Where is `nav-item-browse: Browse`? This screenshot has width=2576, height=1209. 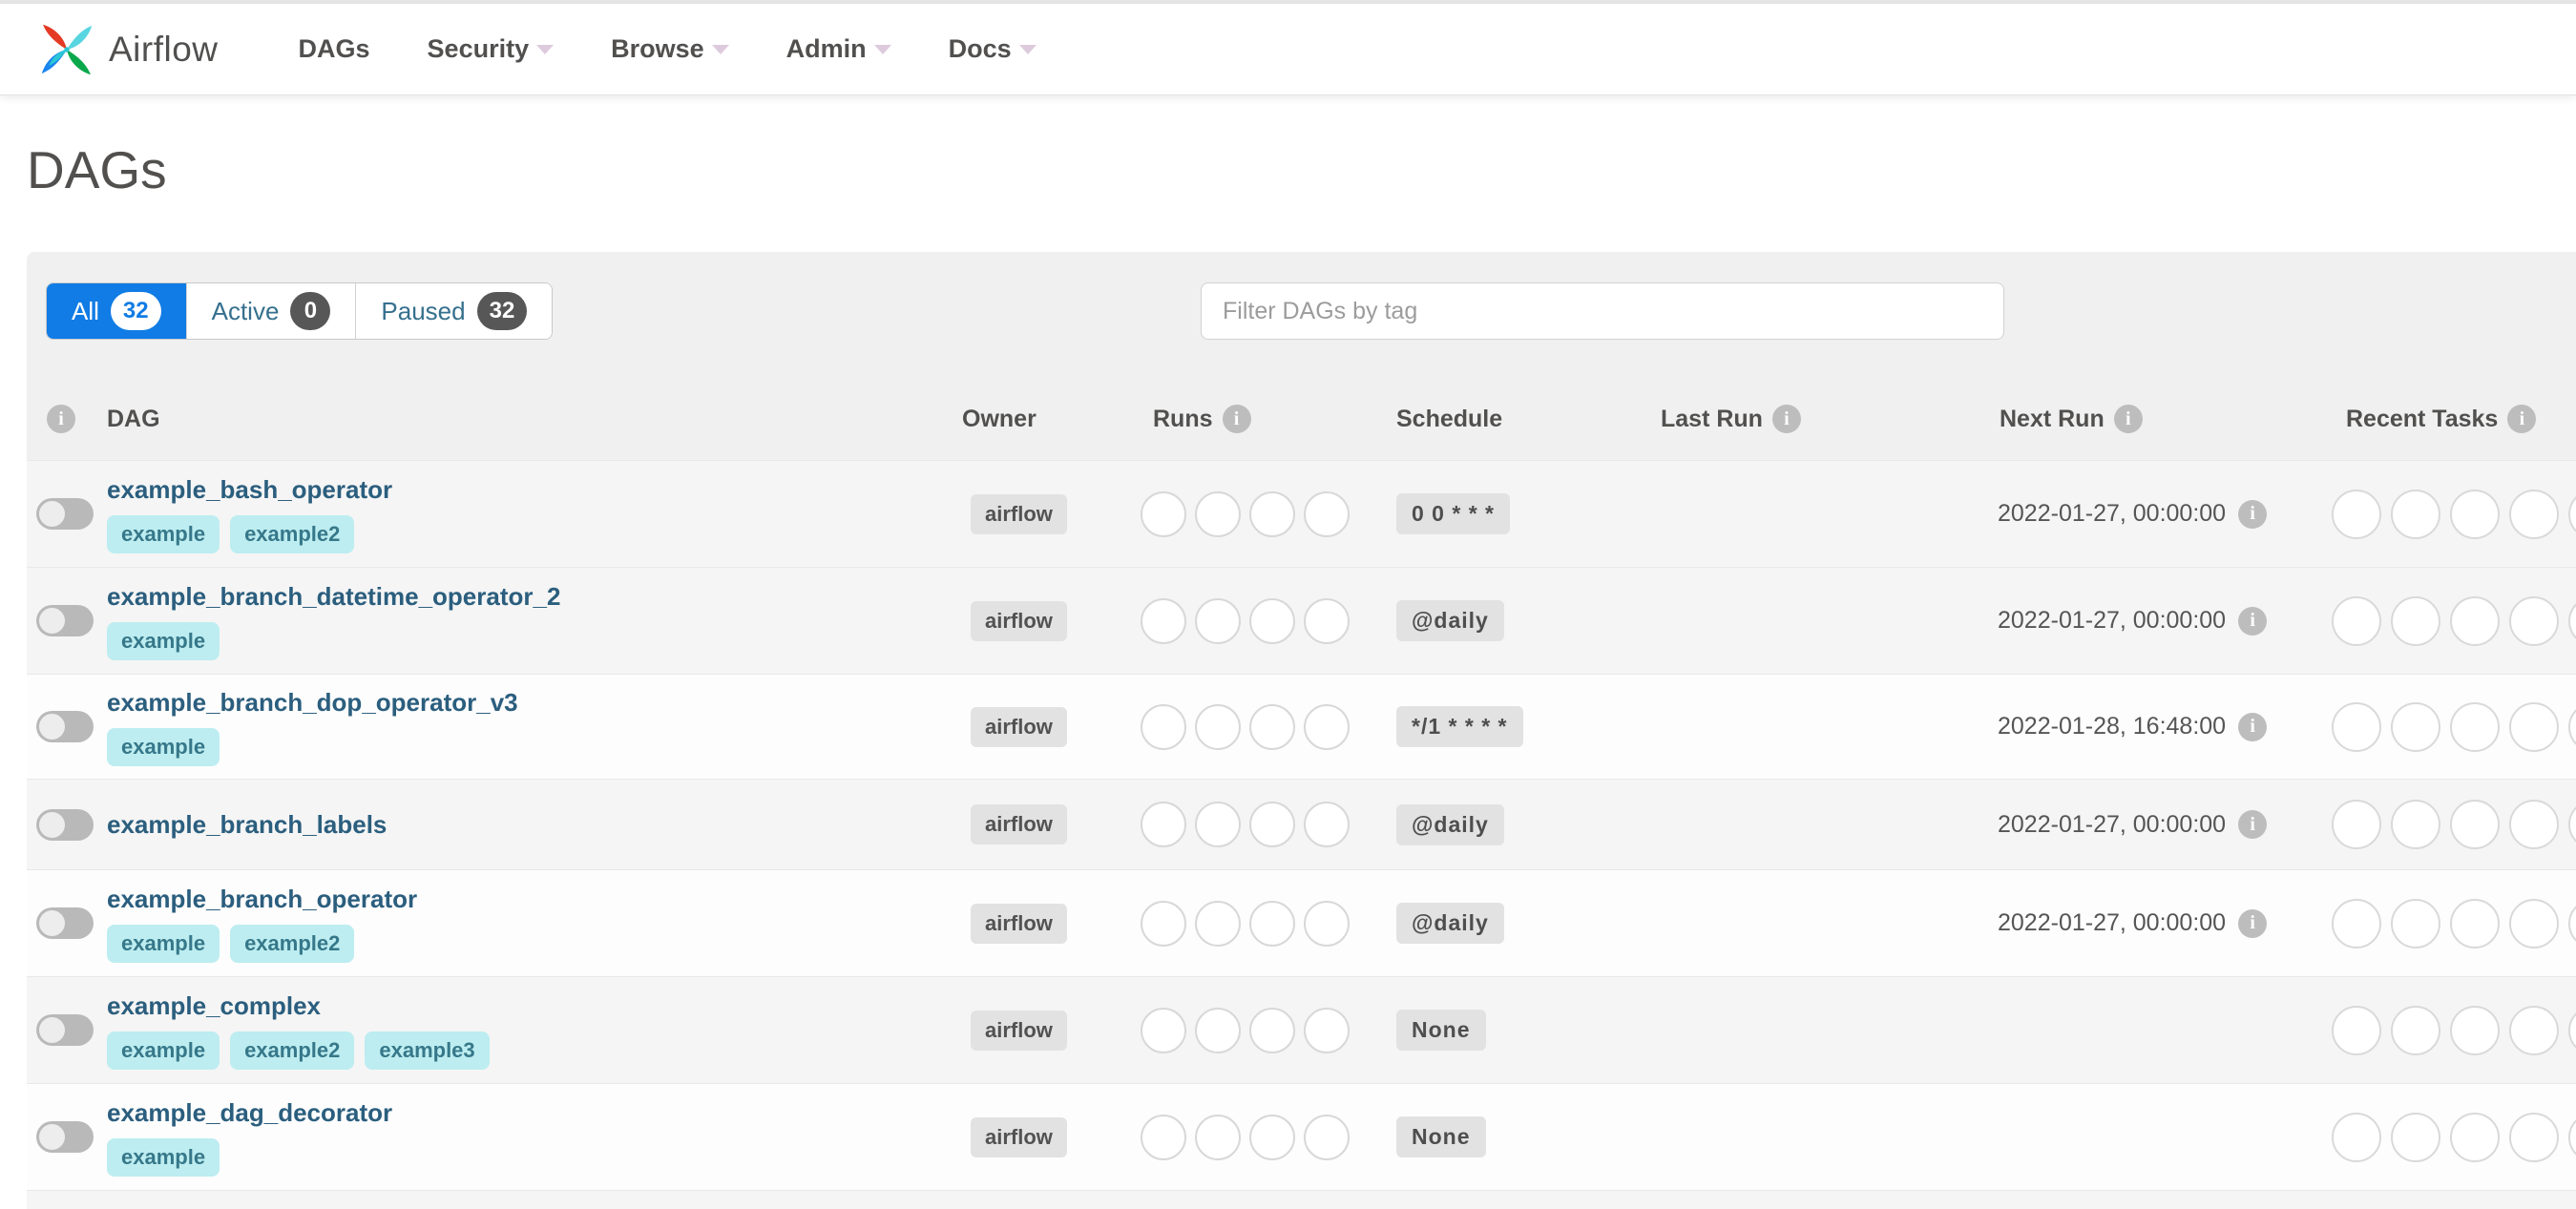 nav-item-browse: Browse is located at coordinates (670, 49).